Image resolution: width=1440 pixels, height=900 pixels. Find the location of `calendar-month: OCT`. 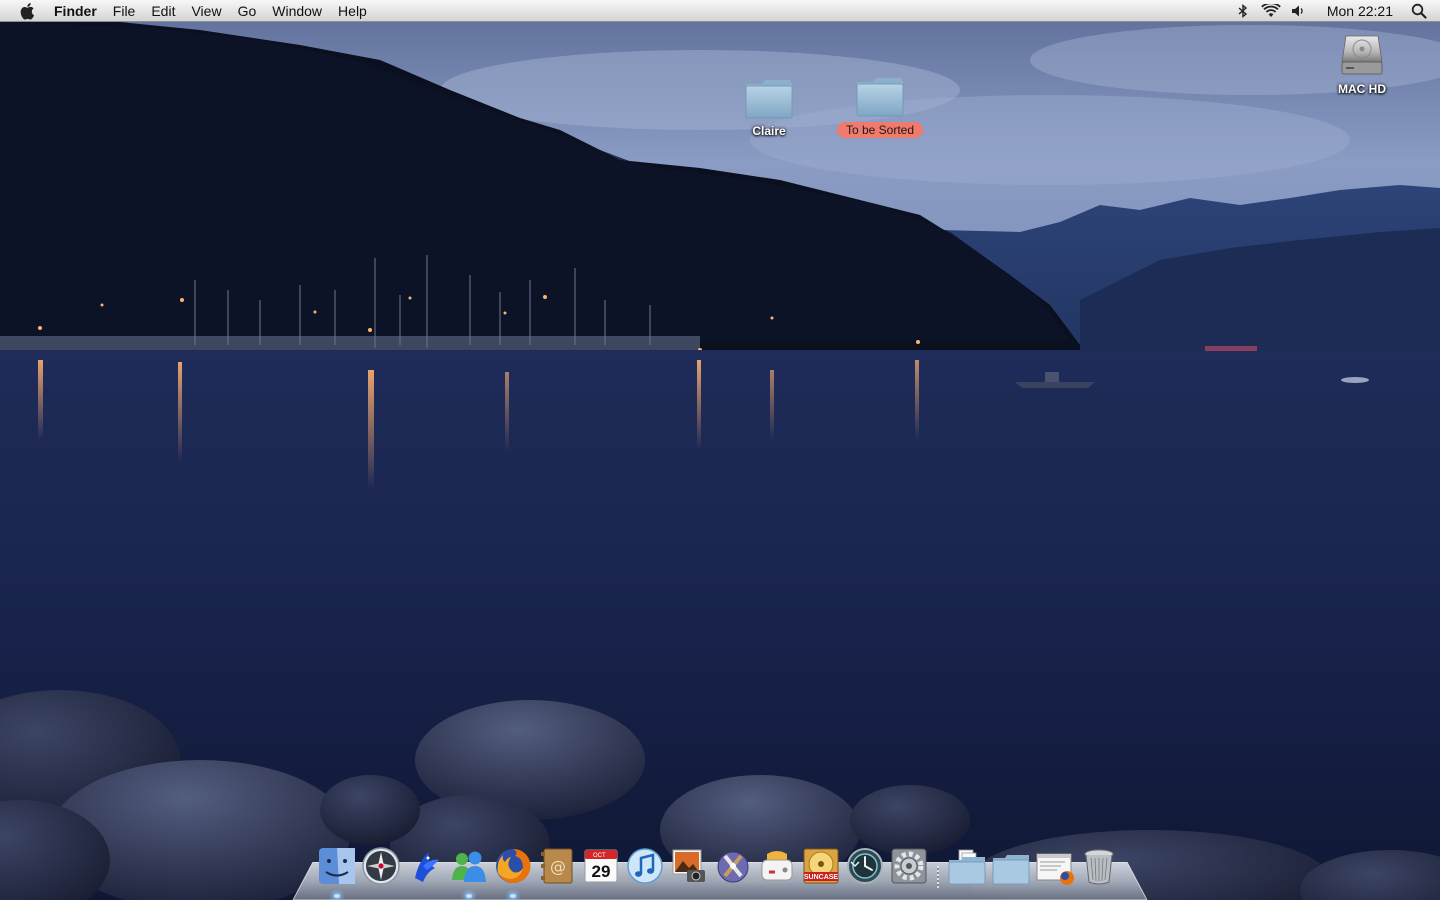

calendar-month: OCT is located at coordinates (599, 856).